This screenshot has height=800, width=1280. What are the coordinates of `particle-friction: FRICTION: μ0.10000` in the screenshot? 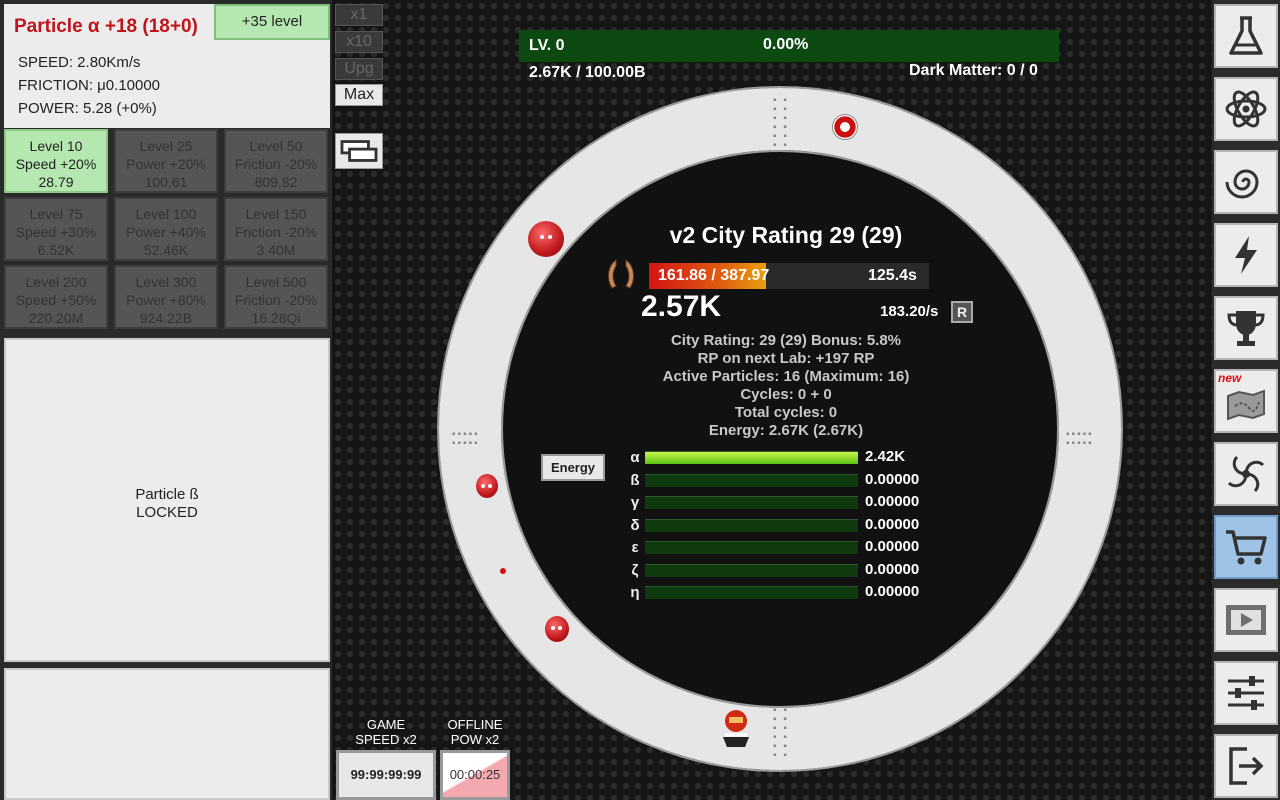 It's located at (89, 85).